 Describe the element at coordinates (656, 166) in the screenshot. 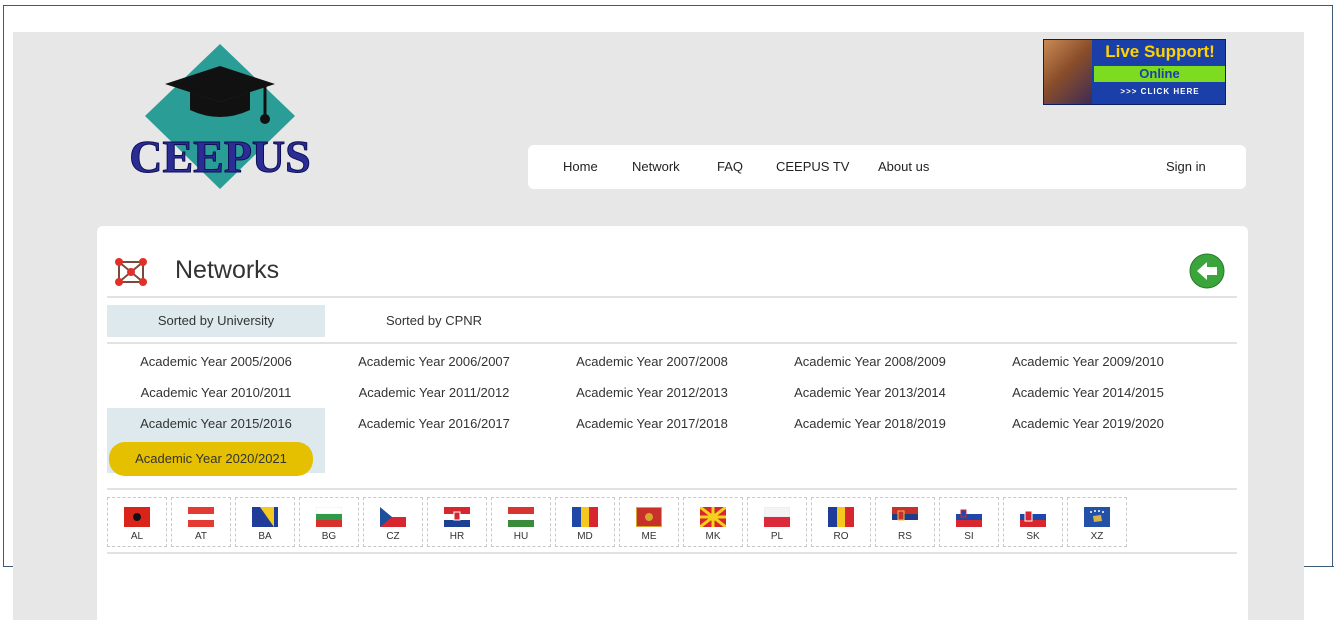

I see `nav-network: Network` at that location.